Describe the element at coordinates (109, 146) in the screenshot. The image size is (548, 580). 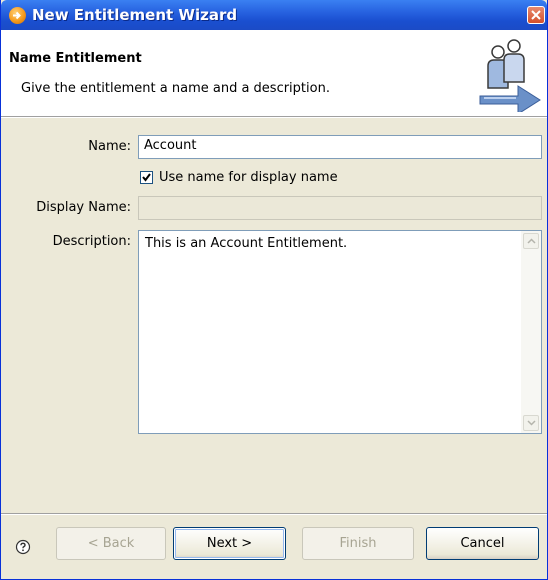
I see `name-label: Name:` at that location.